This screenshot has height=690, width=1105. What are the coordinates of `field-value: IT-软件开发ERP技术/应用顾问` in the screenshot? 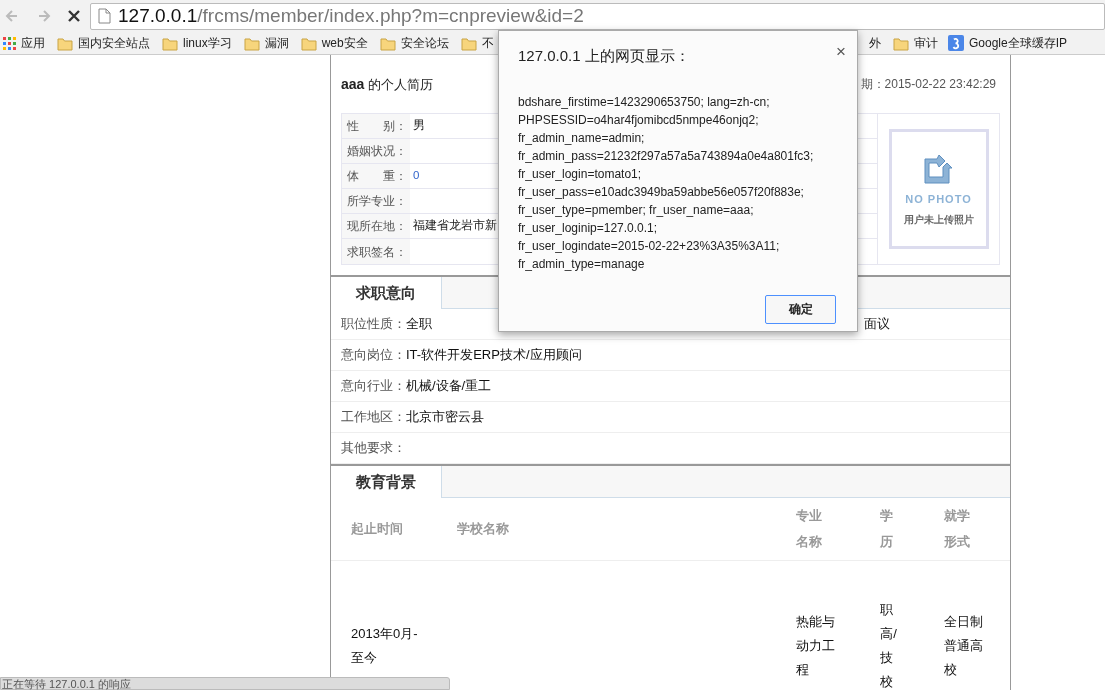 It's located at (494, 355).